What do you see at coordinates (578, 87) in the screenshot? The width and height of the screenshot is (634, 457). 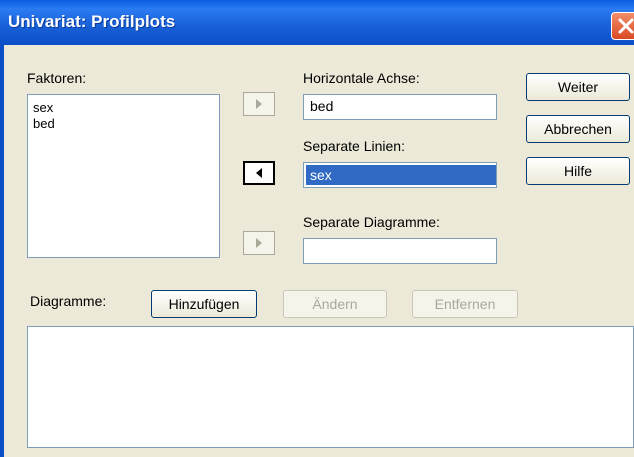 I see `continue-button: Weiter` at bounding box center [578, 87].